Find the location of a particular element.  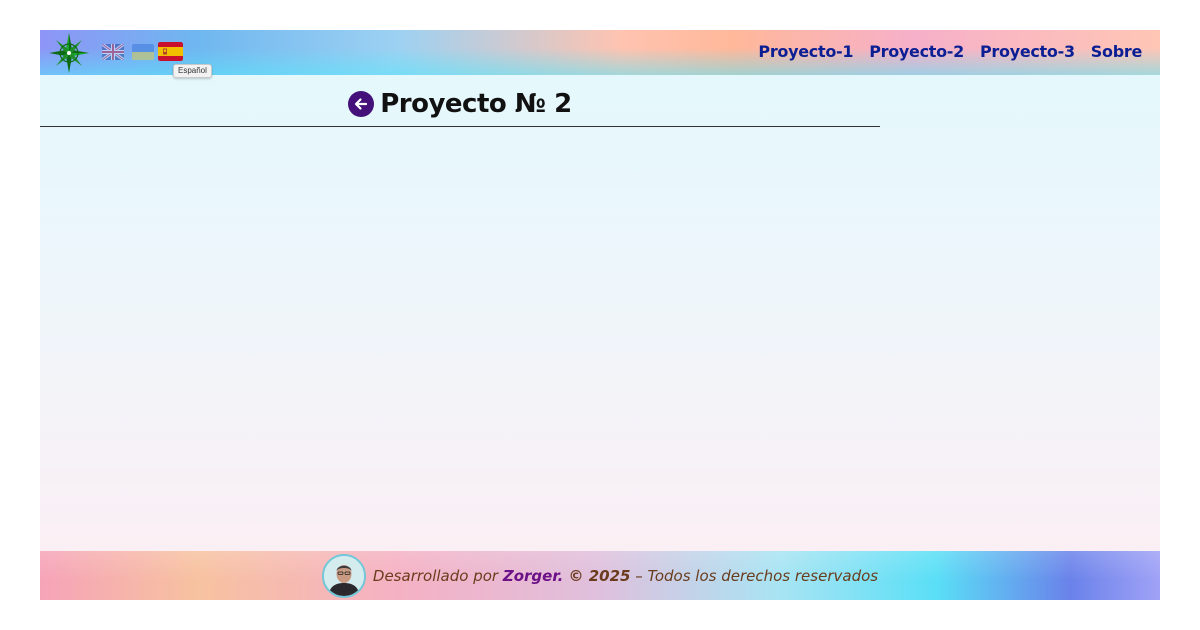

nav-link-proyecto-3: Proyecto-3 is located at coordinates (1027, 51).